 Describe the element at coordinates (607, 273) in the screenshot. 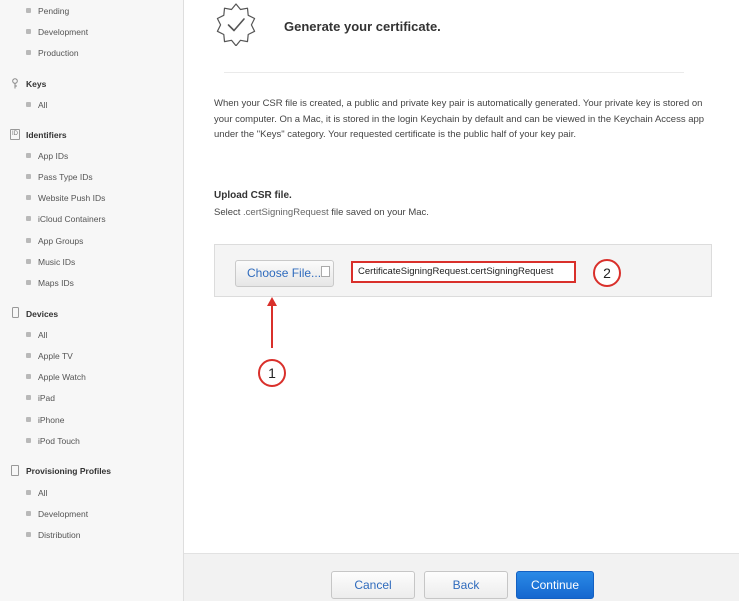

I see `step-2-annotation: 2` at that location.